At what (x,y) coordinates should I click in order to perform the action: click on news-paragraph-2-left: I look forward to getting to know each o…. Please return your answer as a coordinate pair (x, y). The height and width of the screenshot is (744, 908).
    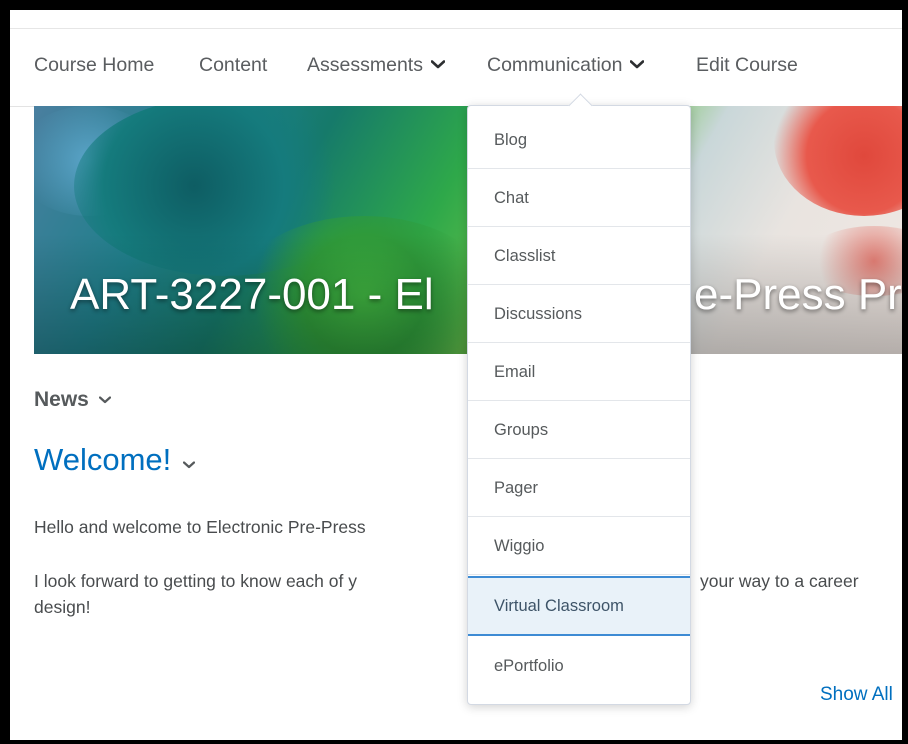
    Looking at the image, I should click on (195, 581).